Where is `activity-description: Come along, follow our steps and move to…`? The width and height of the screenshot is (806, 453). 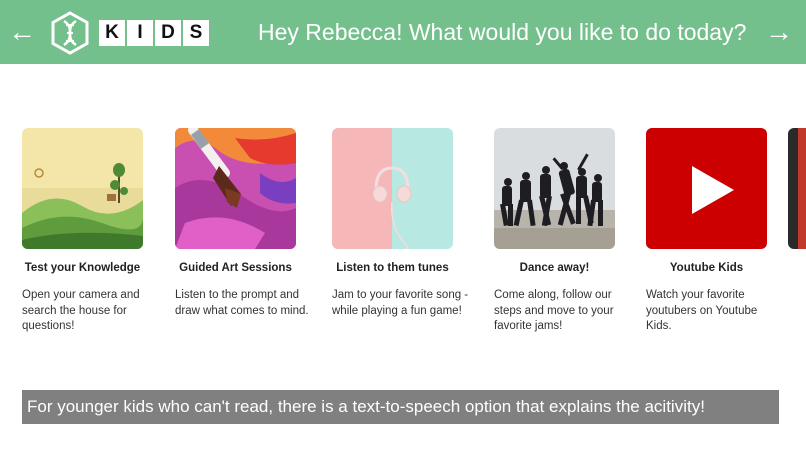 activity-description: Come along, follow our steps and move to… is located at coordinates (554, 310).